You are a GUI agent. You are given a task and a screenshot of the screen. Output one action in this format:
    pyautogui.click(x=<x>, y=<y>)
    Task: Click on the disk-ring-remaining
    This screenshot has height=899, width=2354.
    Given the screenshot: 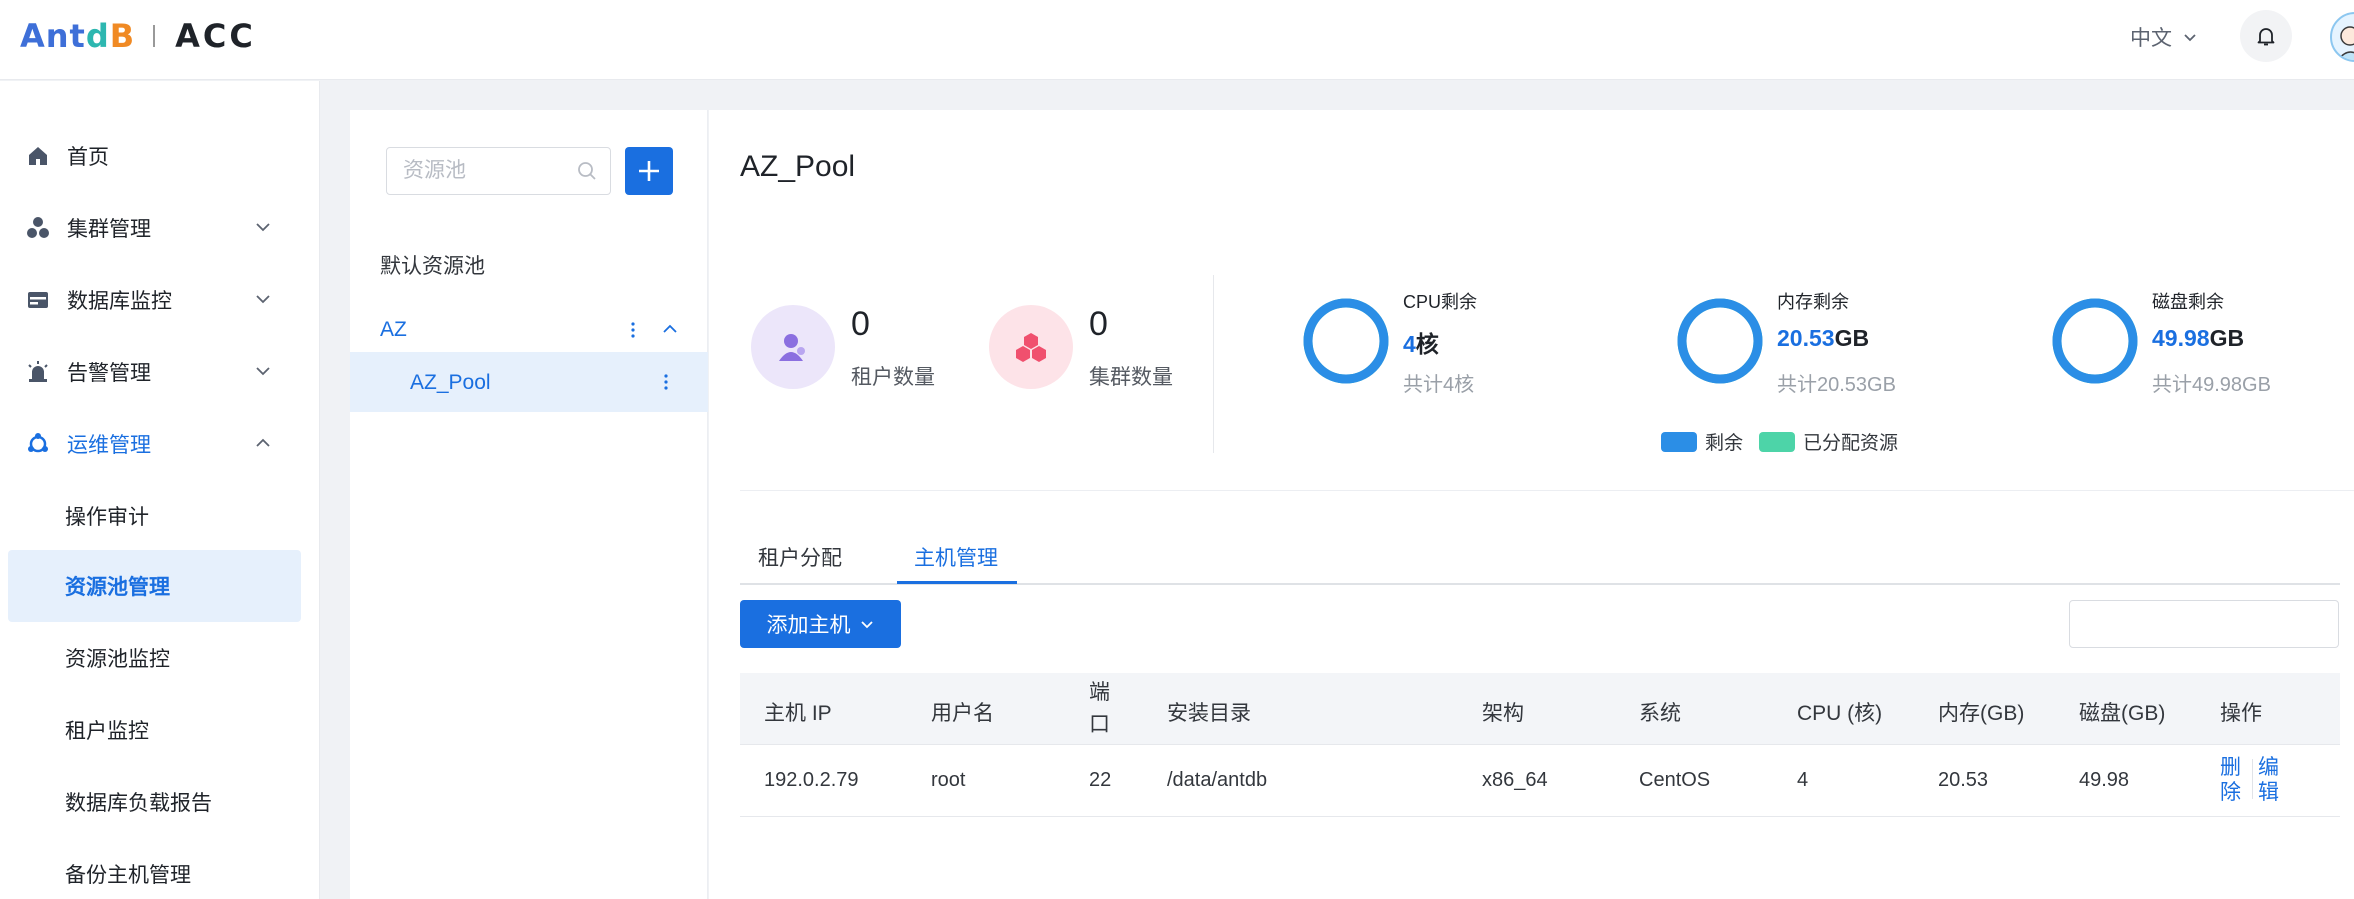 What is the action you would take?
    pyautogui.click(x=2095, y=341)
    